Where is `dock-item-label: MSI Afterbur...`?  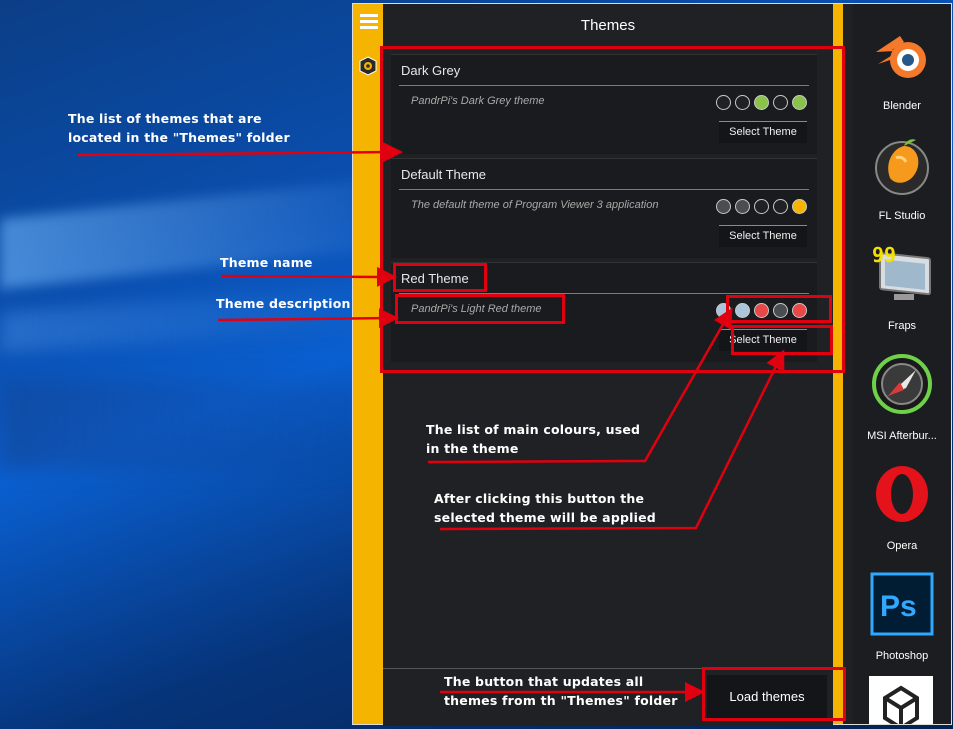 dock-item-label: MSI Afterbur... is located at coordinates (902, 436).